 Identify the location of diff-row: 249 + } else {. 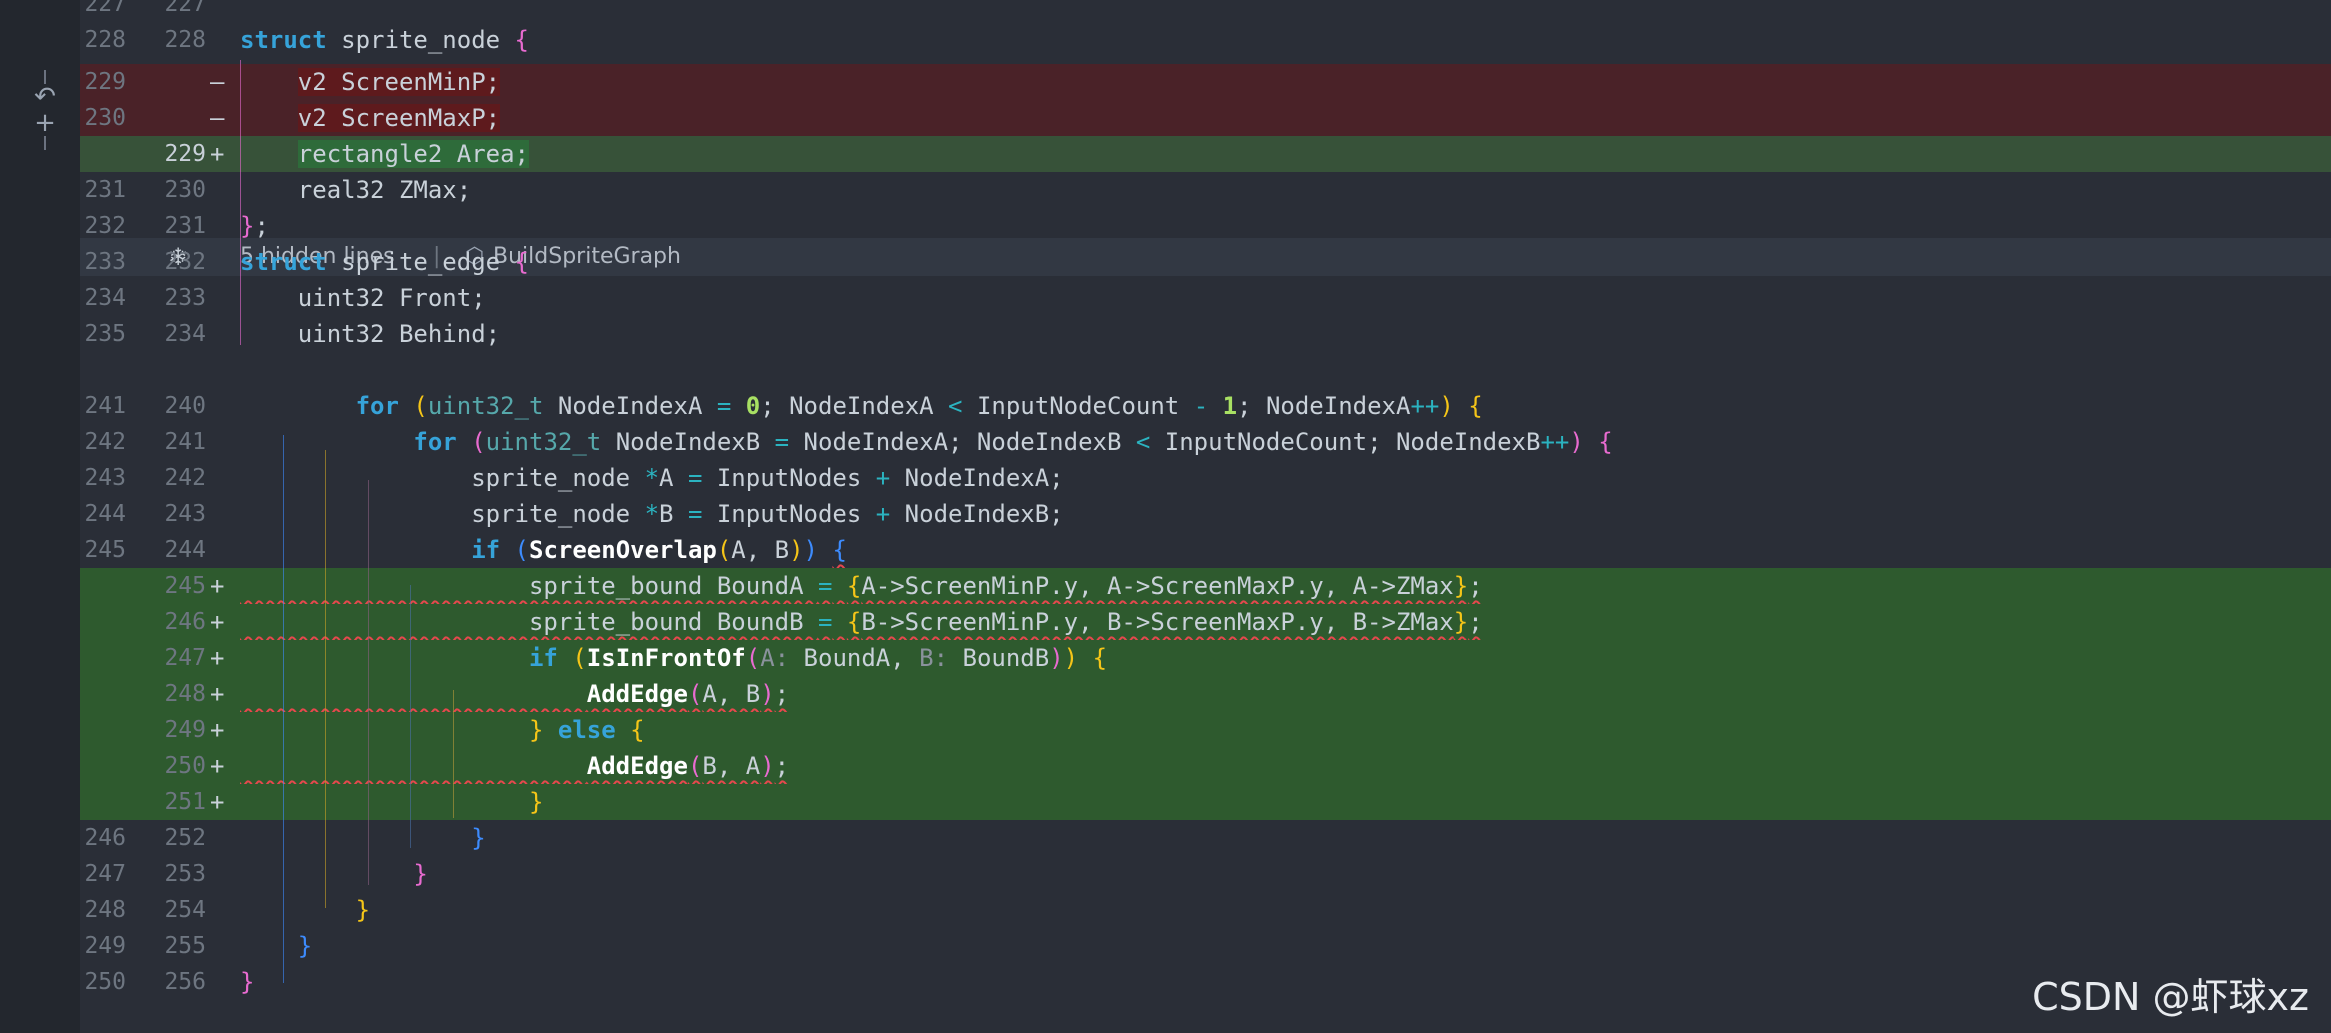
(1205, 730).